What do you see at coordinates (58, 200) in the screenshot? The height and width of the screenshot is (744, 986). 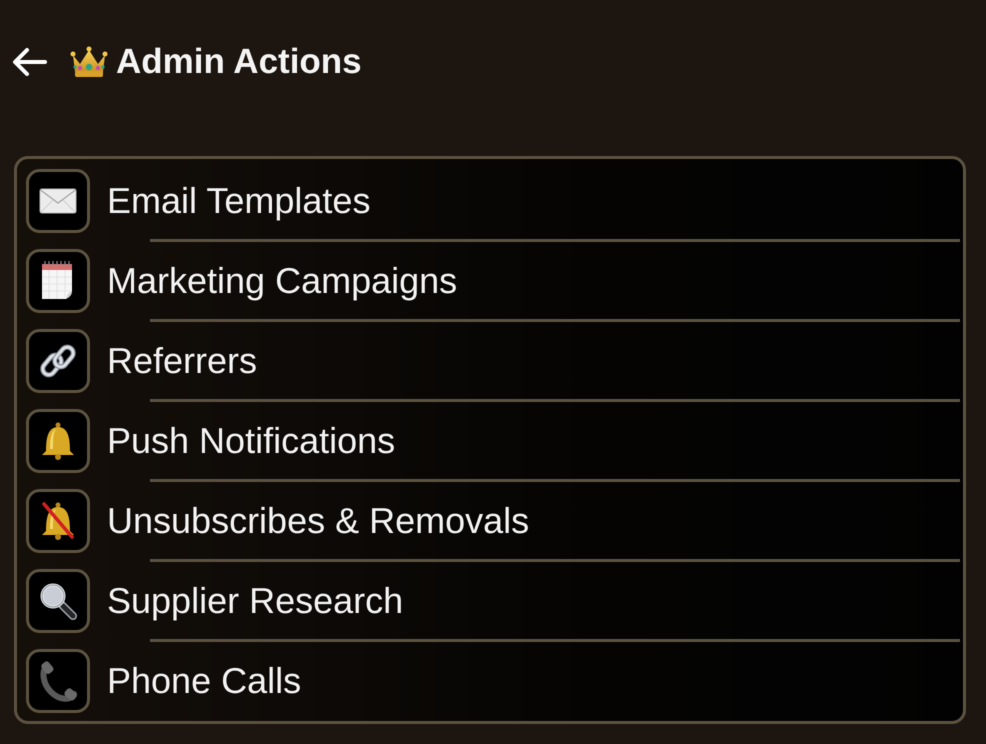 I see `envelope-icon` at bounding box center [58, 200].